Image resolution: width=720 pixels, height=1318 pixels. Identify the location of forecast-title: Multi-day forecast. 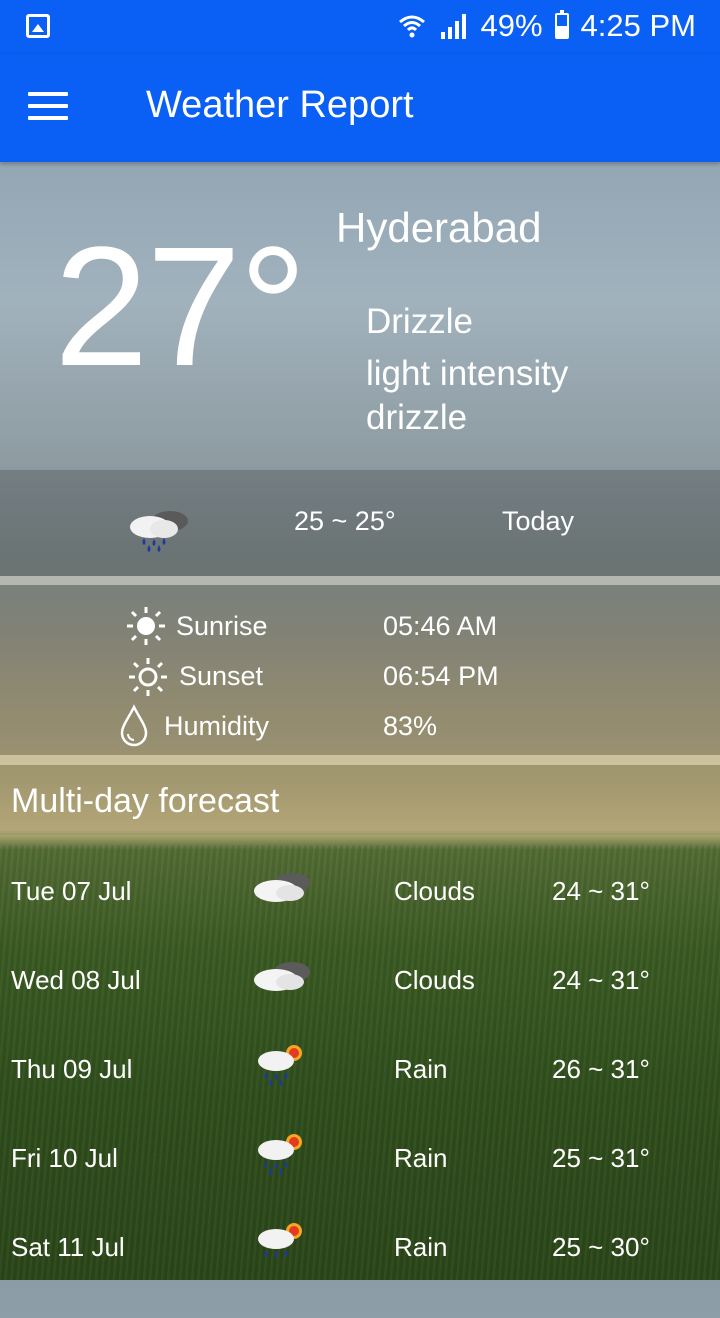
(145, 801).